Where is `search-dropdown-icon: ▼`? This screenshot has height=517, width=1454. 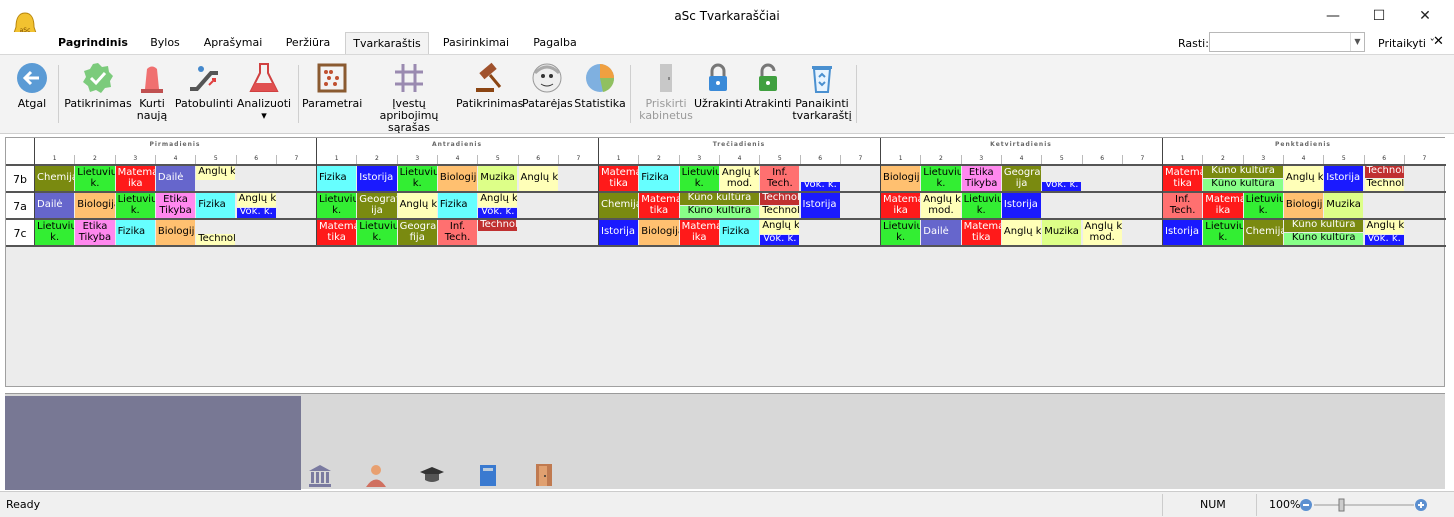 search-dropdown-icon: ▼ is located at coordinates (1357, 42).